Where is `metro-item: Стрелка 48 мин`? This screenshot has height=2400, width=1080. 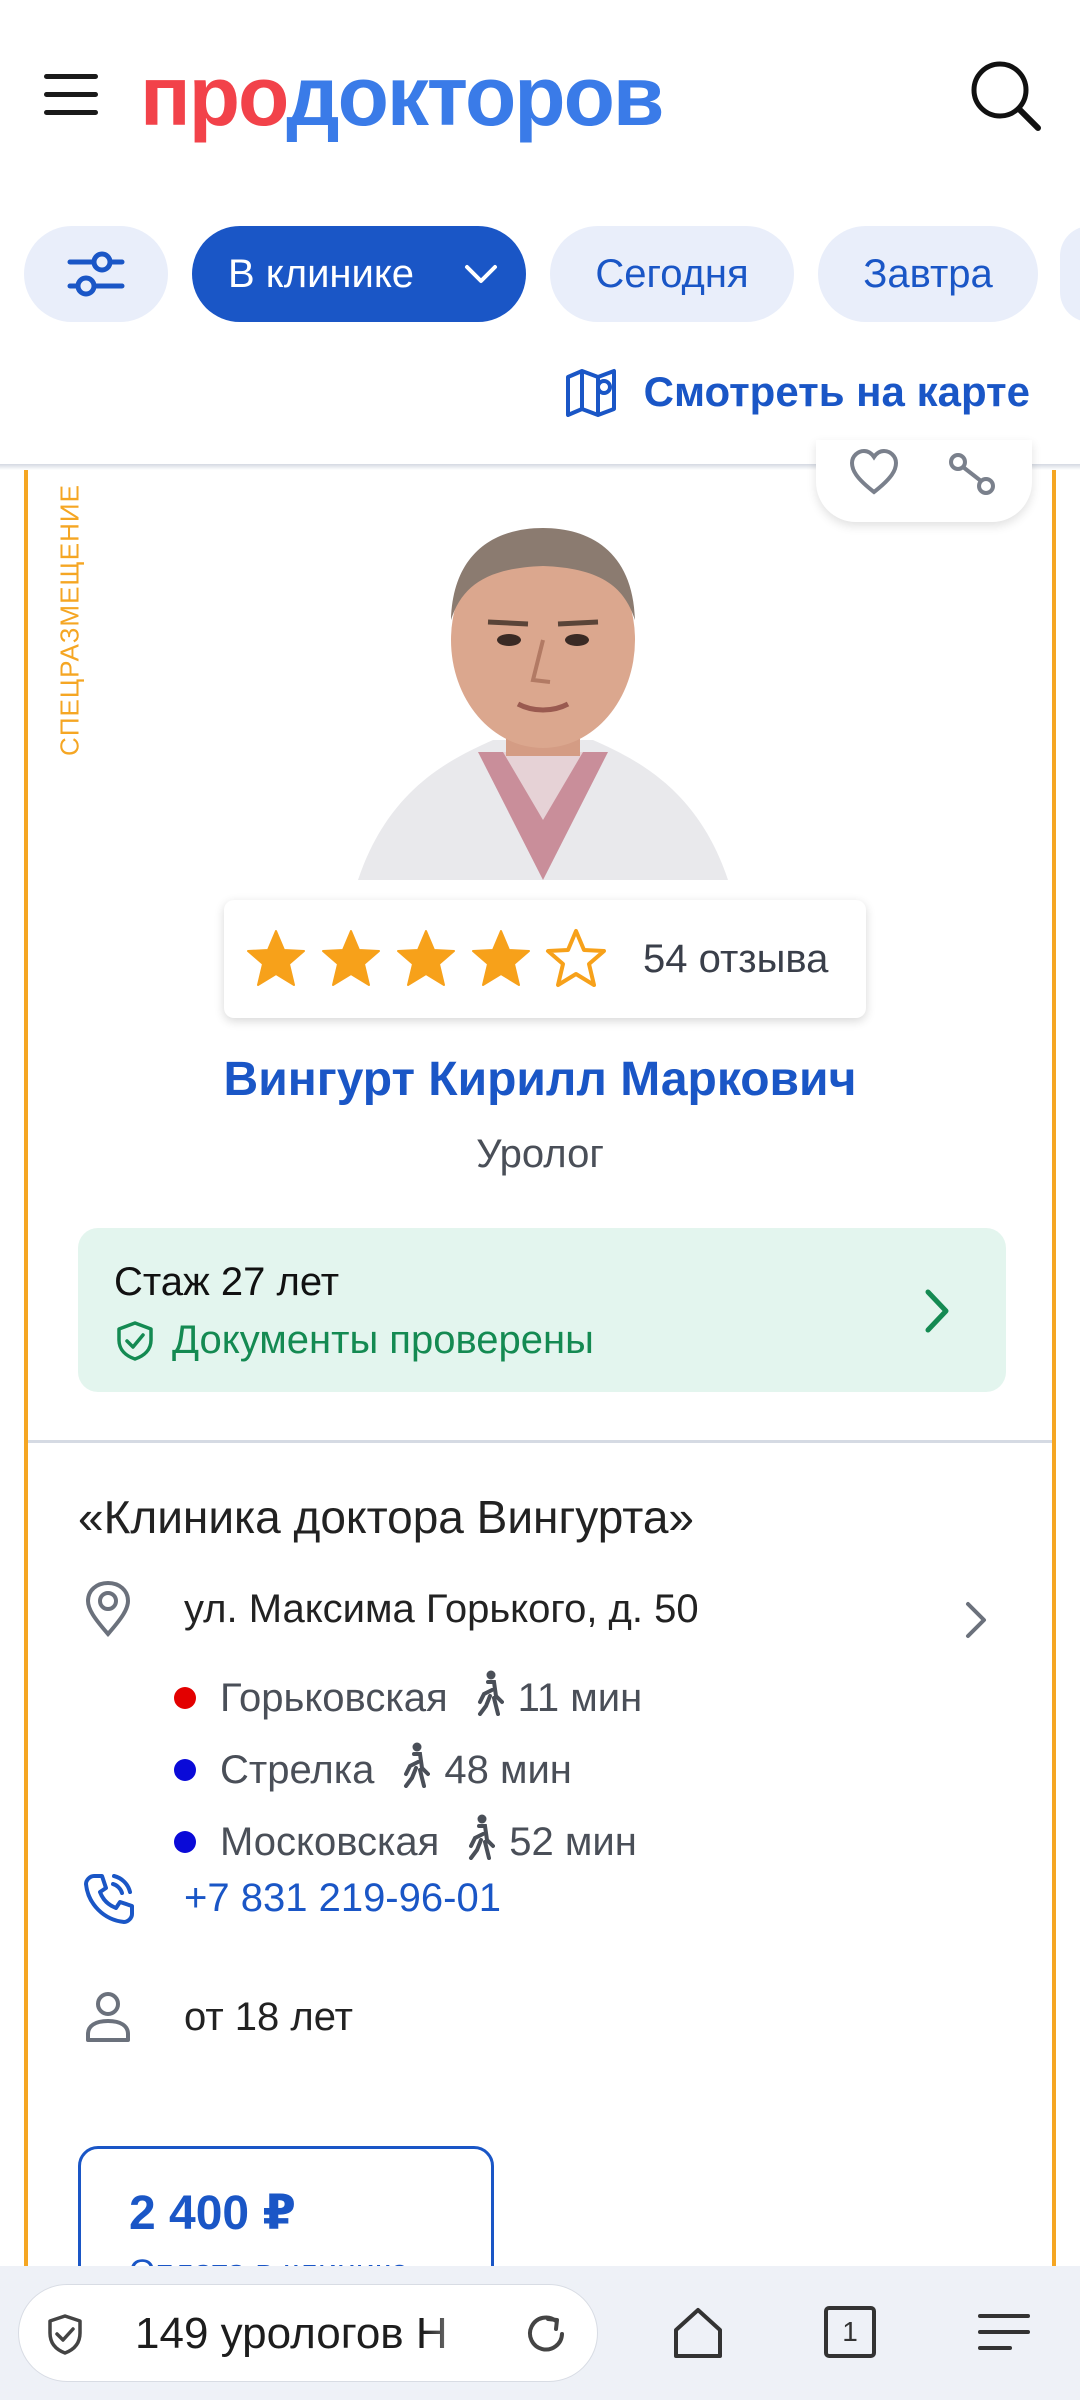
metro-item: Стрелка 48 мин is located at coordinates (373, 1770).